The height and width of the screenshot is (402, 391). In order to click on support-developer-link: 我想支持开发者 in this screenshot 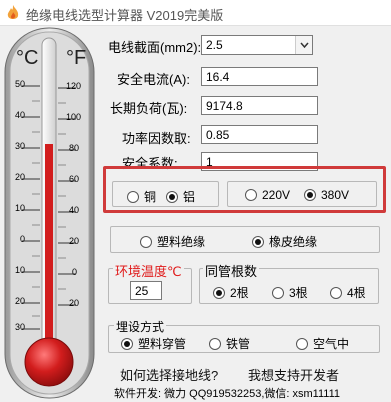, I will do `click(293, 374)`.